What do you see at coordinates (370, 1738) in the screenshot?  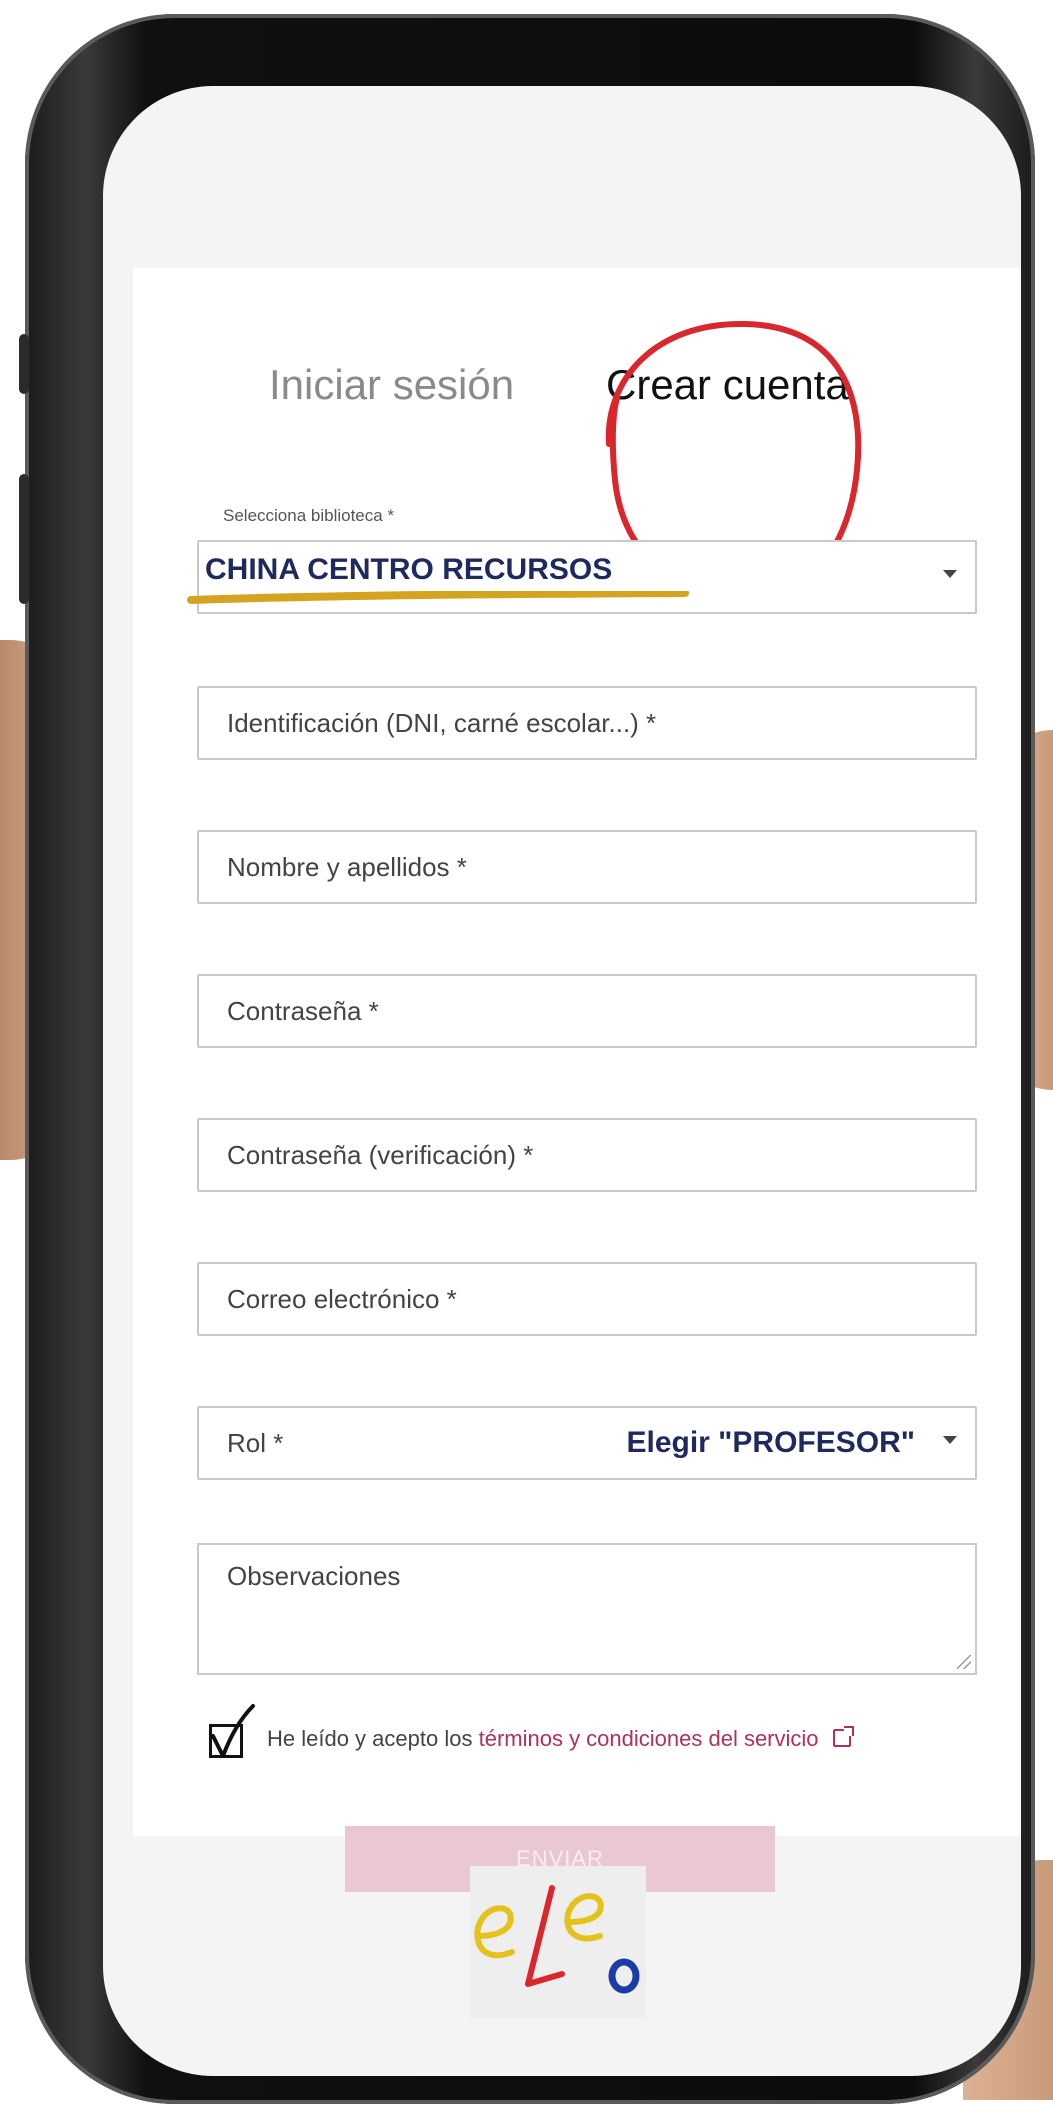 I see `terms-prefix: He leído y acepto los` at bounding box center [370, 1738].